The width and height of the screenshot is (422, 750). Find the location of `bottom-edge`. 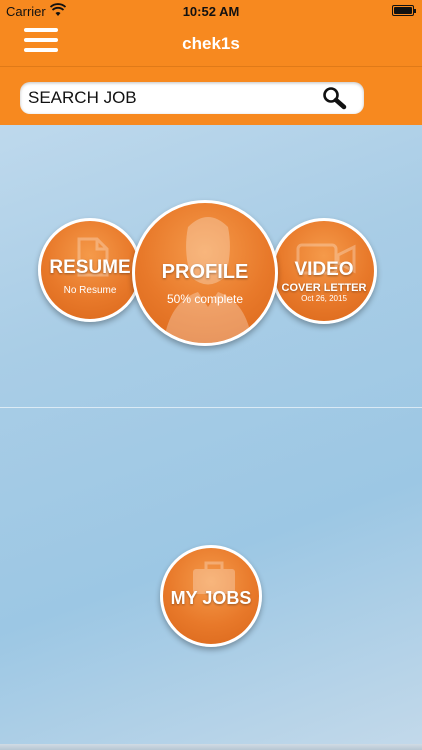

bottom-edge is located at coordinates (211, 747).